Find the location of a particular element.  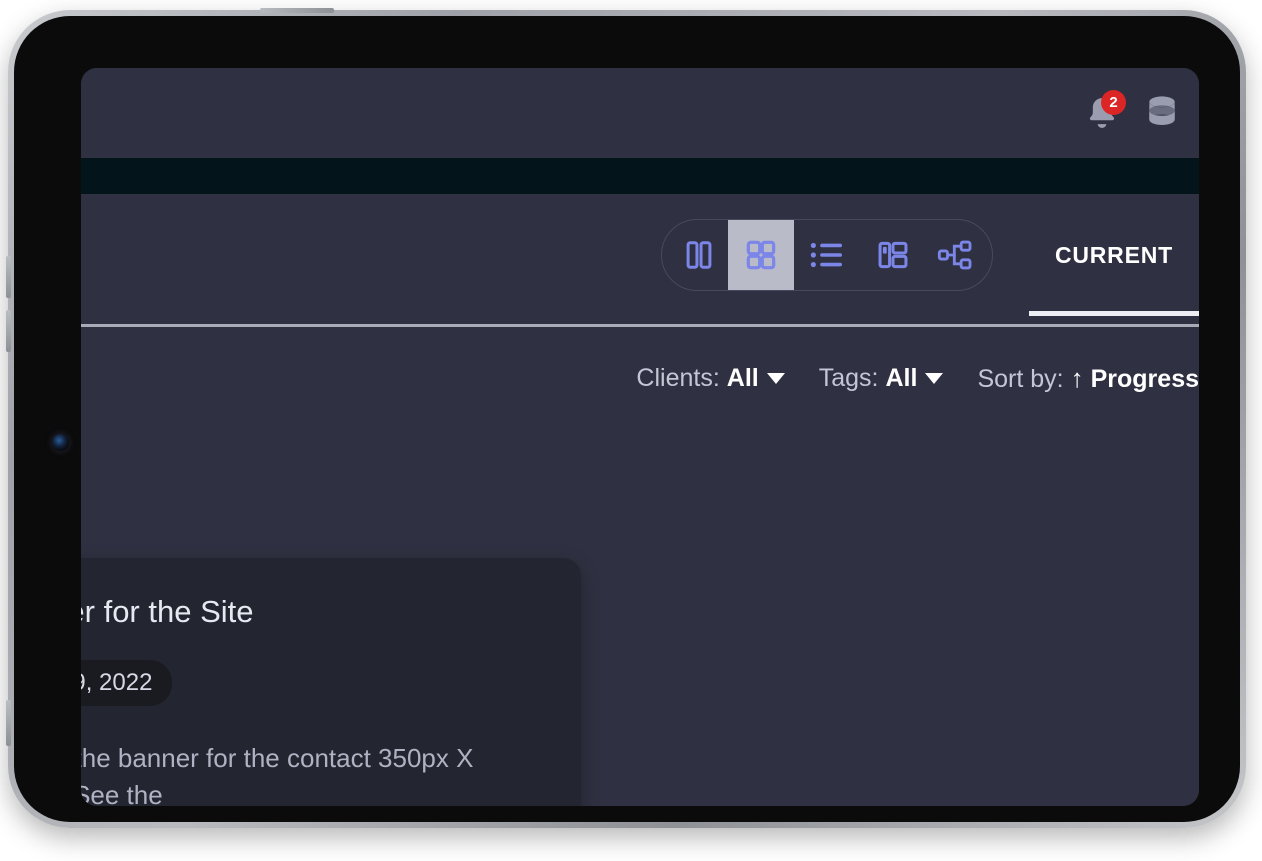

sort-by-value: Progress is located at coordinates (1144, 378).